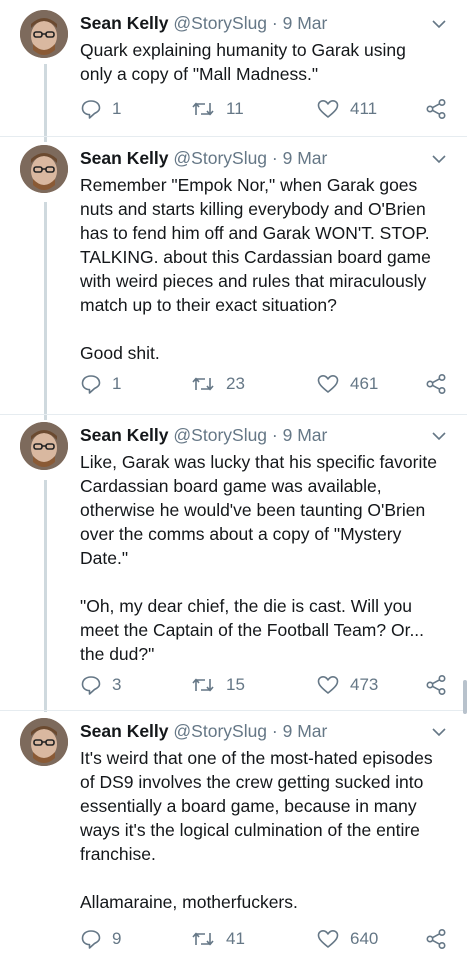 The image size is (467, 960). What do you see at coordinates (217, 109) in the screenshot?
I see `retweet-button: 11` at bounding box center [217, 109].